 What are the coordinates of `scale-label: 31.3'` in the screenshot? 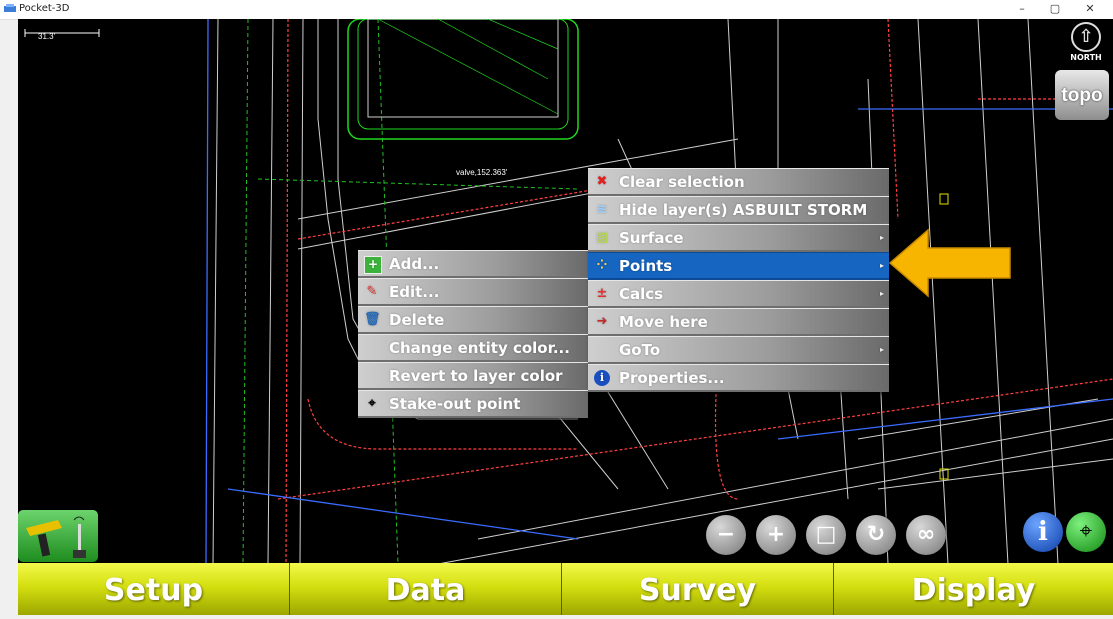 It's located at (47, 36).